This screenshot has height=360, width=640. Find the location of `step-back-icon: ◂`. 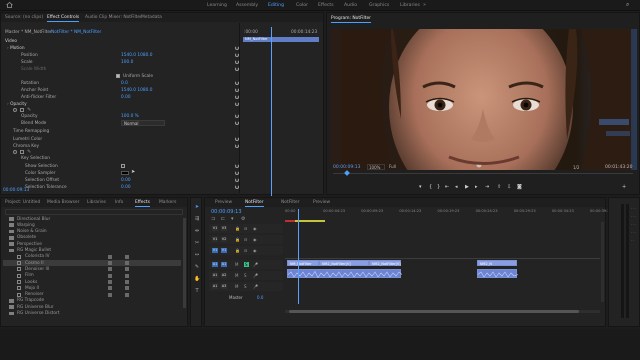

step-back-icon: ◂ is located at coordinates (456, 187).